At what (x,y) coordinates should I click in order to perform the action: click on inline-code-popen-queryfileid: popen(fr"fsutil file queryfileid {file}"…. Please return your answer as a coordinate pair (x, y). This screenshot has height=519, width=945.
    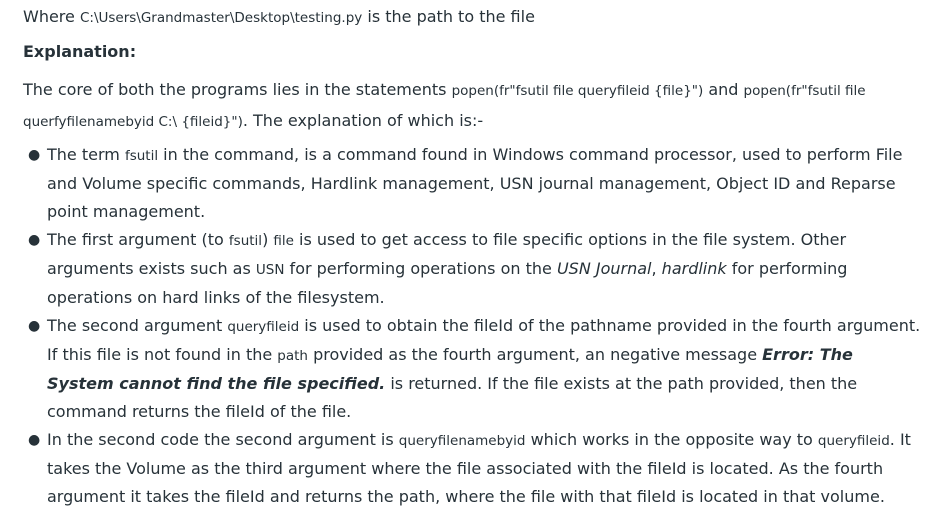
    Looking at the image, I should click on (577, 91).